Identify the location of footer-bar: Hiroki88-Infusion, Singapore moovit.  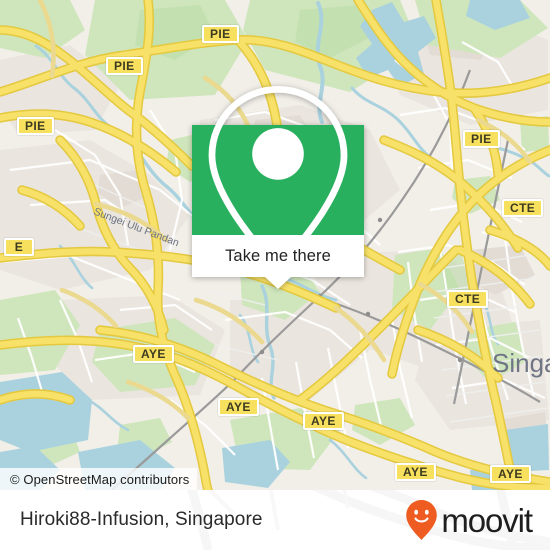
(275, 520).